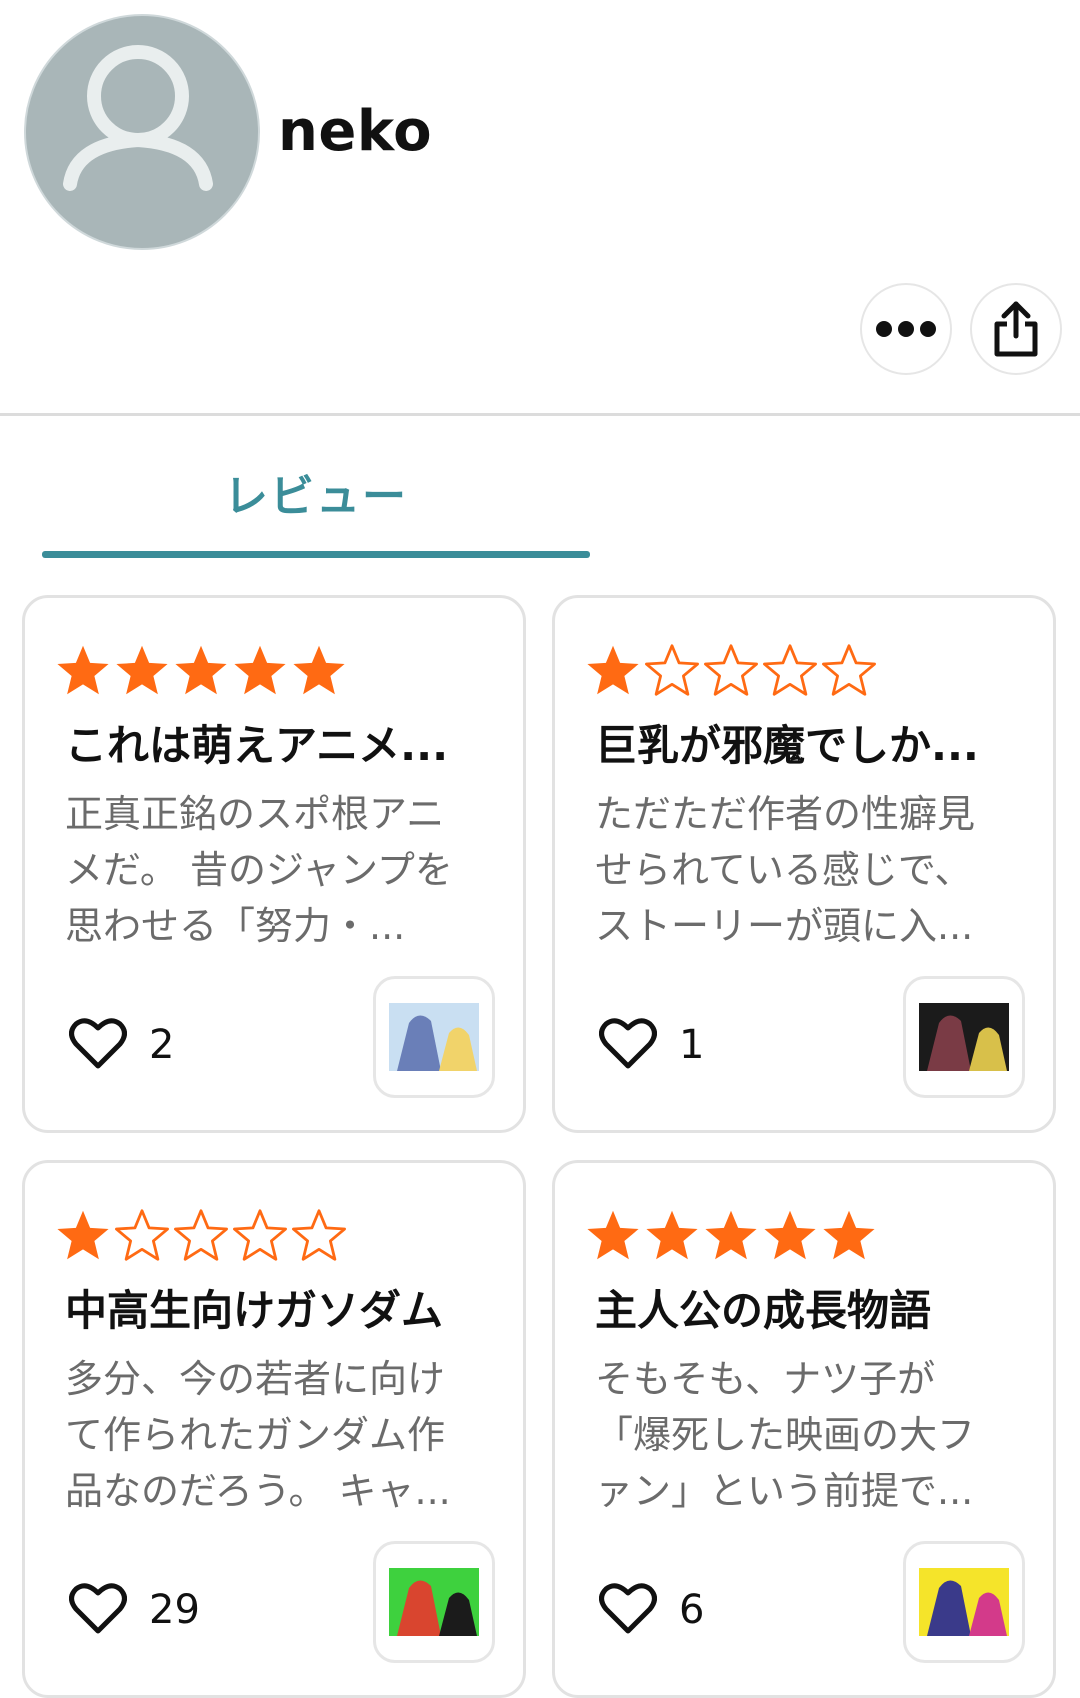 The width and height of the screenshot is (1080, 1698). What do you see at coordinates (254, 1310) in the screenshot?
I see `review-title: 中高生向けガソダム` at bounding box center [254, 1310].